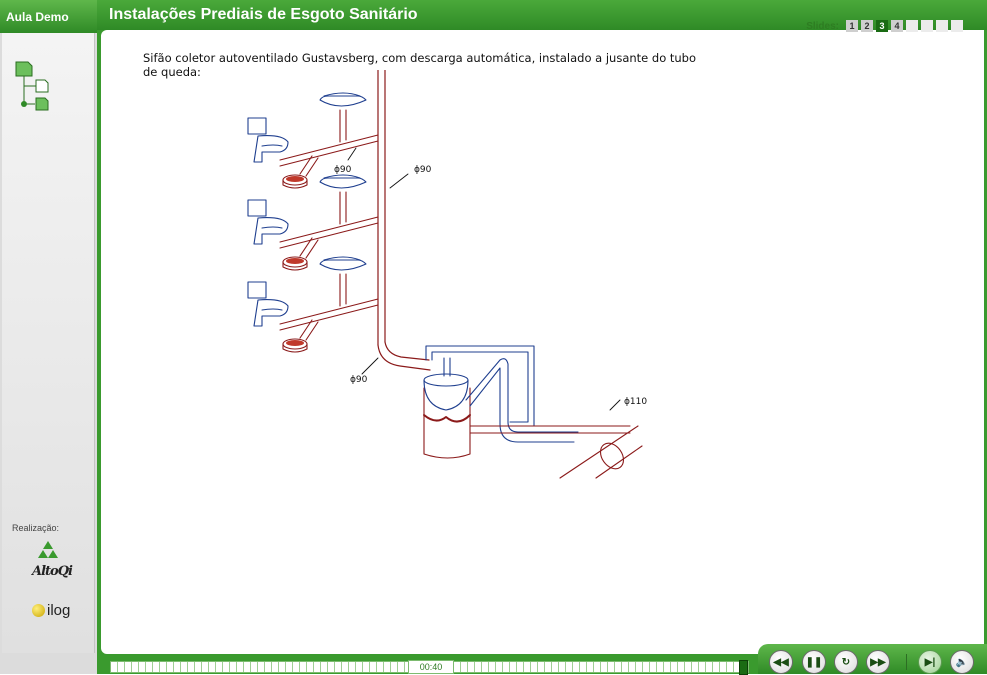 Image resolution: width=987 pixels, height=675 pixels. Describe the element at coordinates (404, 220) in the screenshot. I see `drain-stack` at that location.